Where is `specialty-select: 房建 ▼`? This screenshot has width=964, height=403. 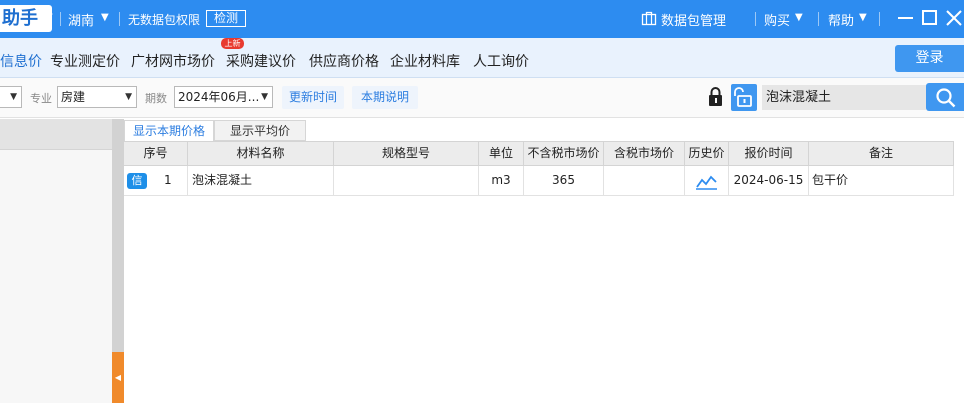 specialty-select: 房建 ▼ is located at coordinates (97, 97).